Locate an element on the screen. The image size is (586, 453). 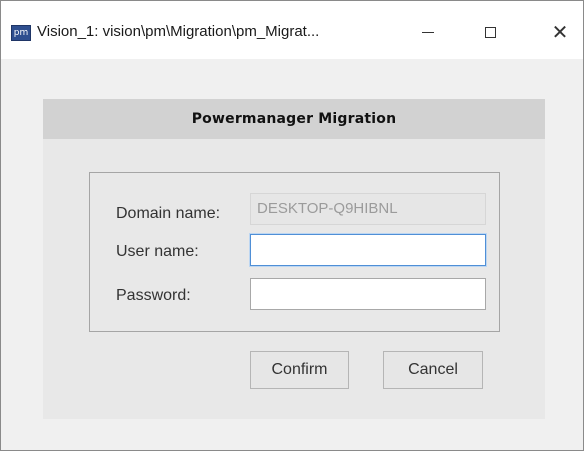
user-name-label: User name: is located at coordinates (157, 251).